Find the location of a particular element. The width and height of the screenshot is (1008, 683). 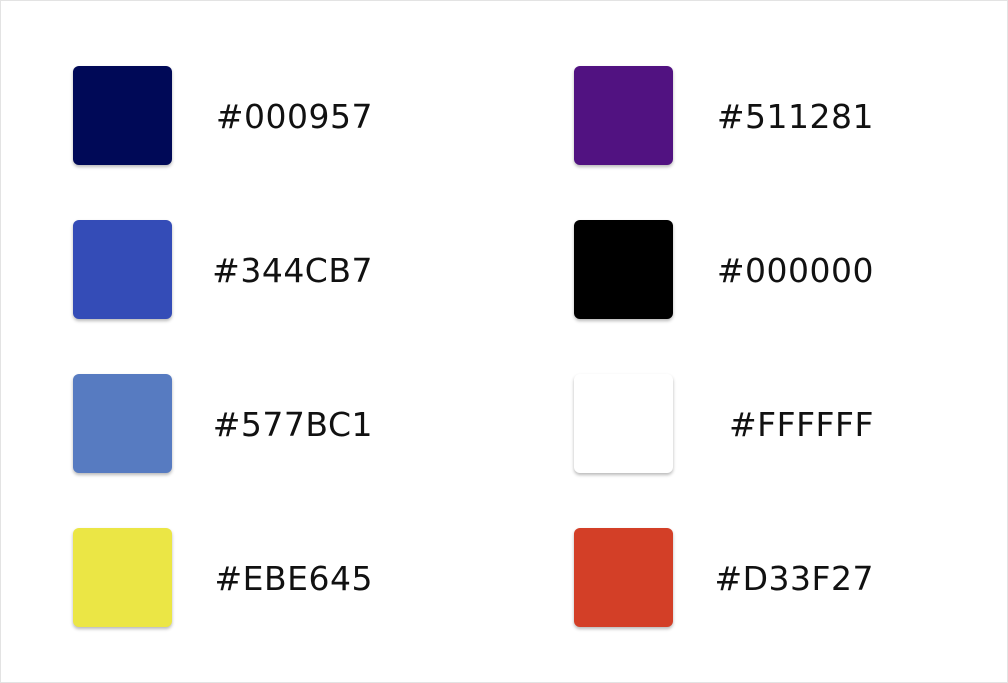

color-hex-label: #511281 is located at coordinates (795, 116).